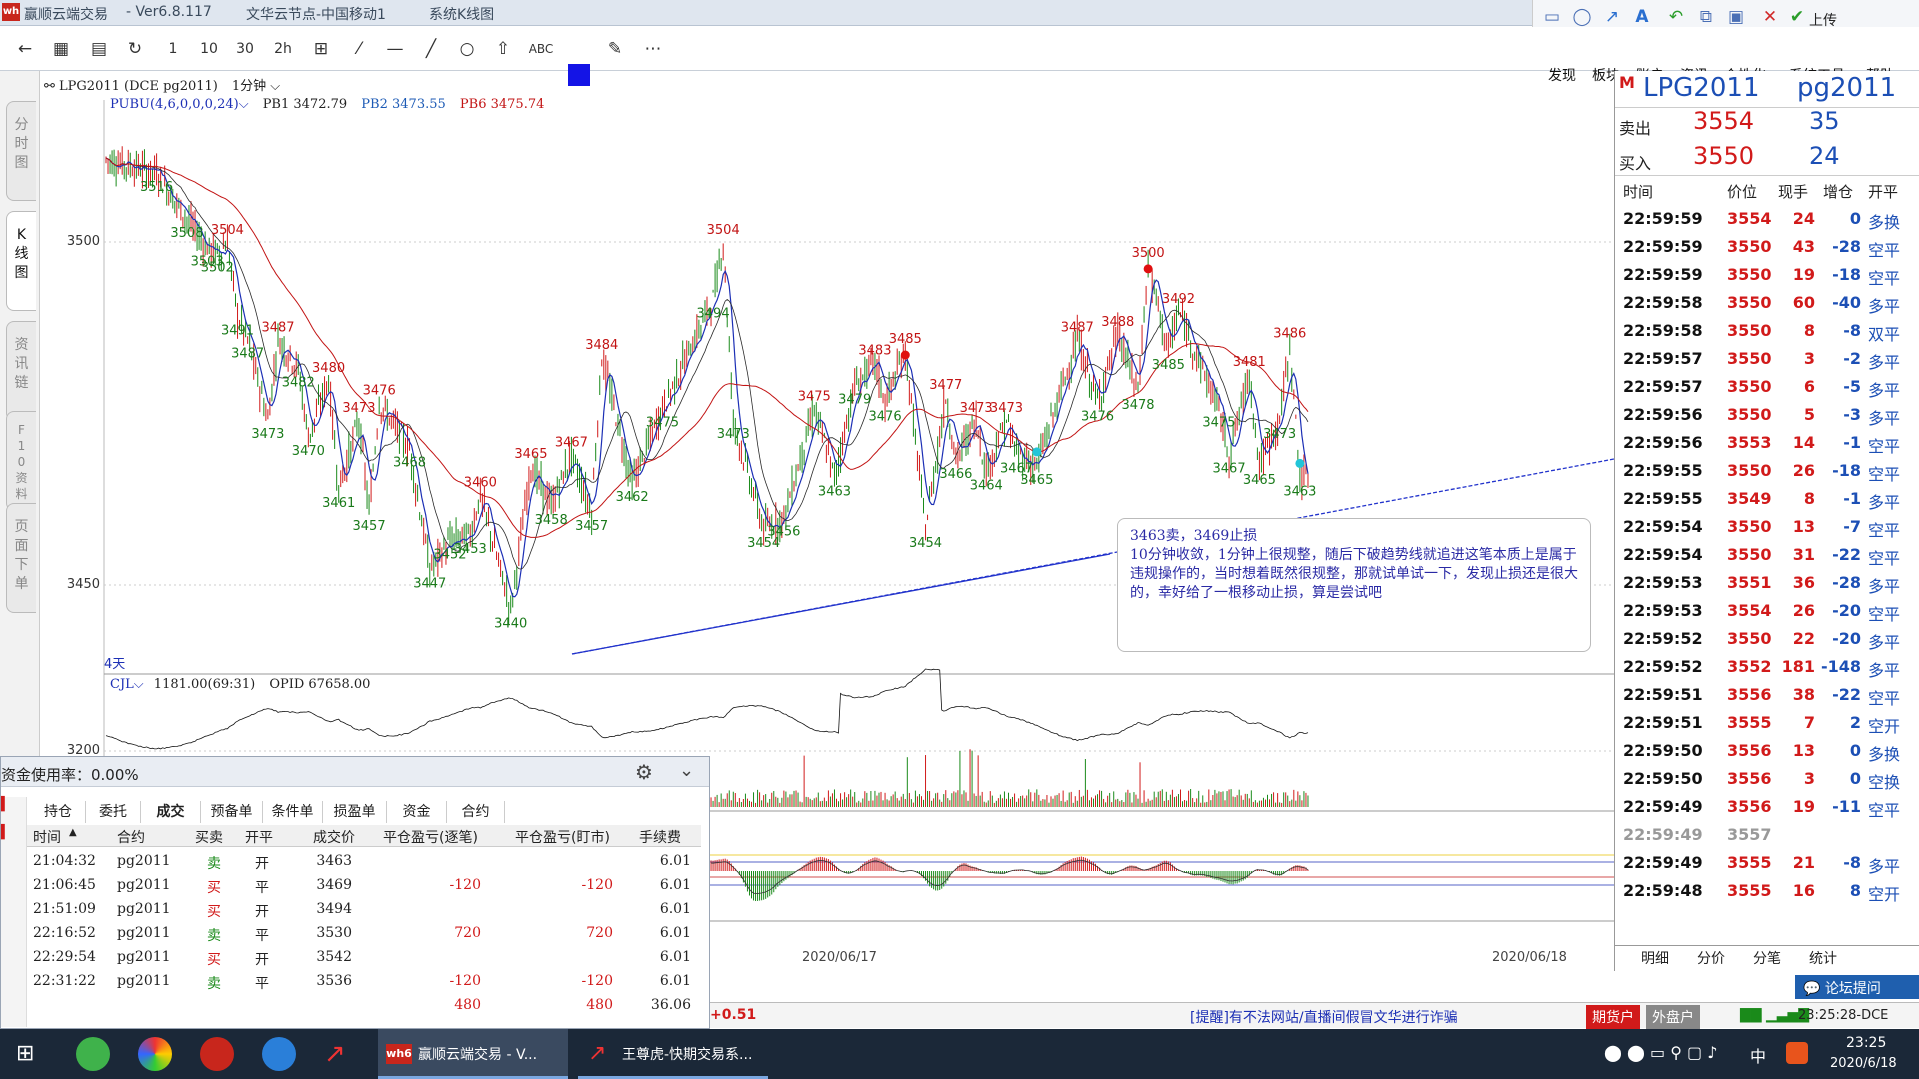  Describe the element at coordinates (1582, 17) in the screenshot. I see `ellipse-tool-icon: ◯` at that location.